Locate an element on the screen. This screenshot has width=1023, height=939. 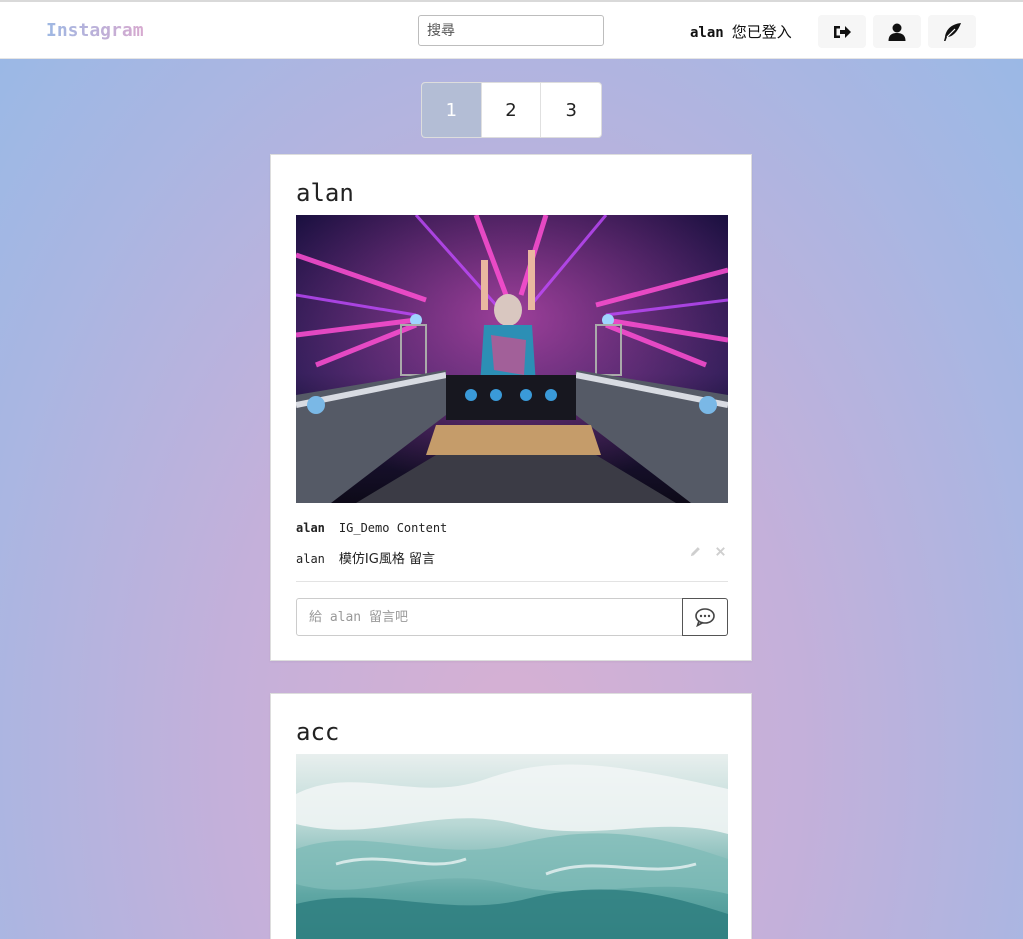
comment-actions is located at coordinates (708, 551).